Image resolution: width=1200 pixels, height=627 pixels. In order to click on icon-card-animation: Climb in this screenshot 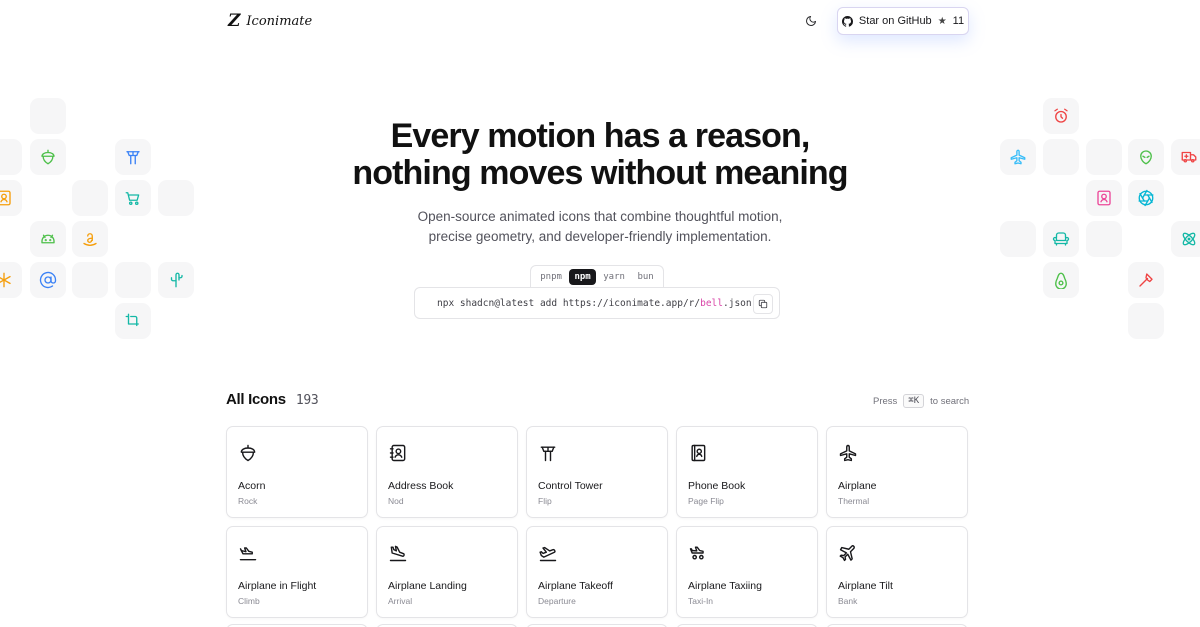, I will do `click(249, 601)`.